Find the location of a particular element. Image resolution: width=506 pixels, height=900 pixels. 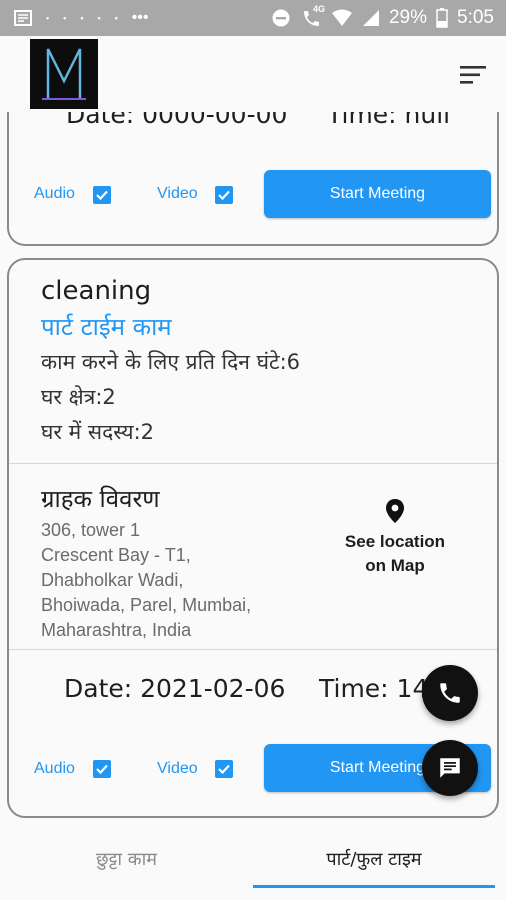

signal-icon is located at coordinates (371, 18).